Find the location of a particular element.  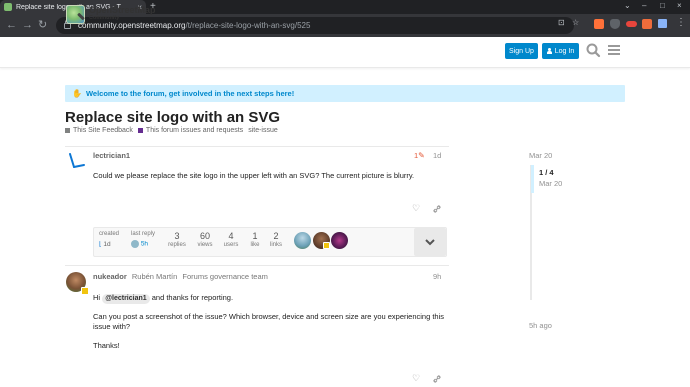

subcategory-badge: This forum issues and requests is located at coordinates (190, 130).